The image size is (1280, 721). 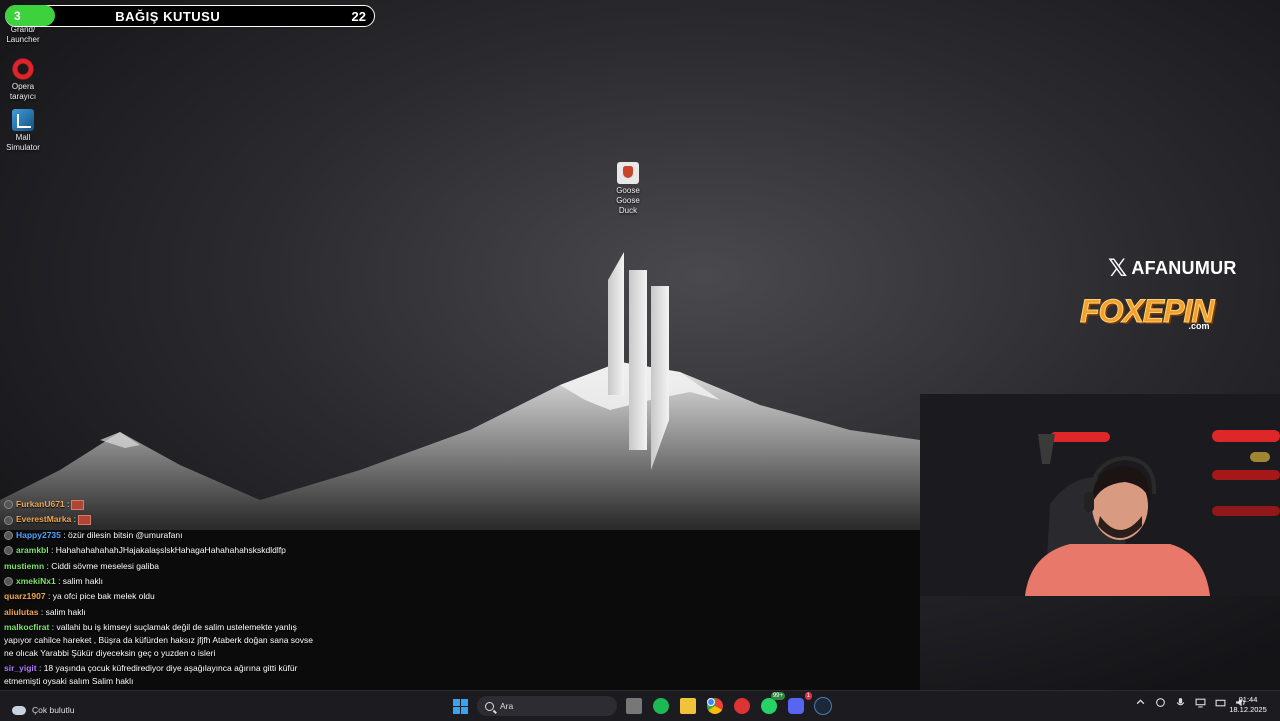 What do you see at coordinates (21, 612) in the screenshot?
I see `chat-username: aliulutas` at bounding box center [21, 612].